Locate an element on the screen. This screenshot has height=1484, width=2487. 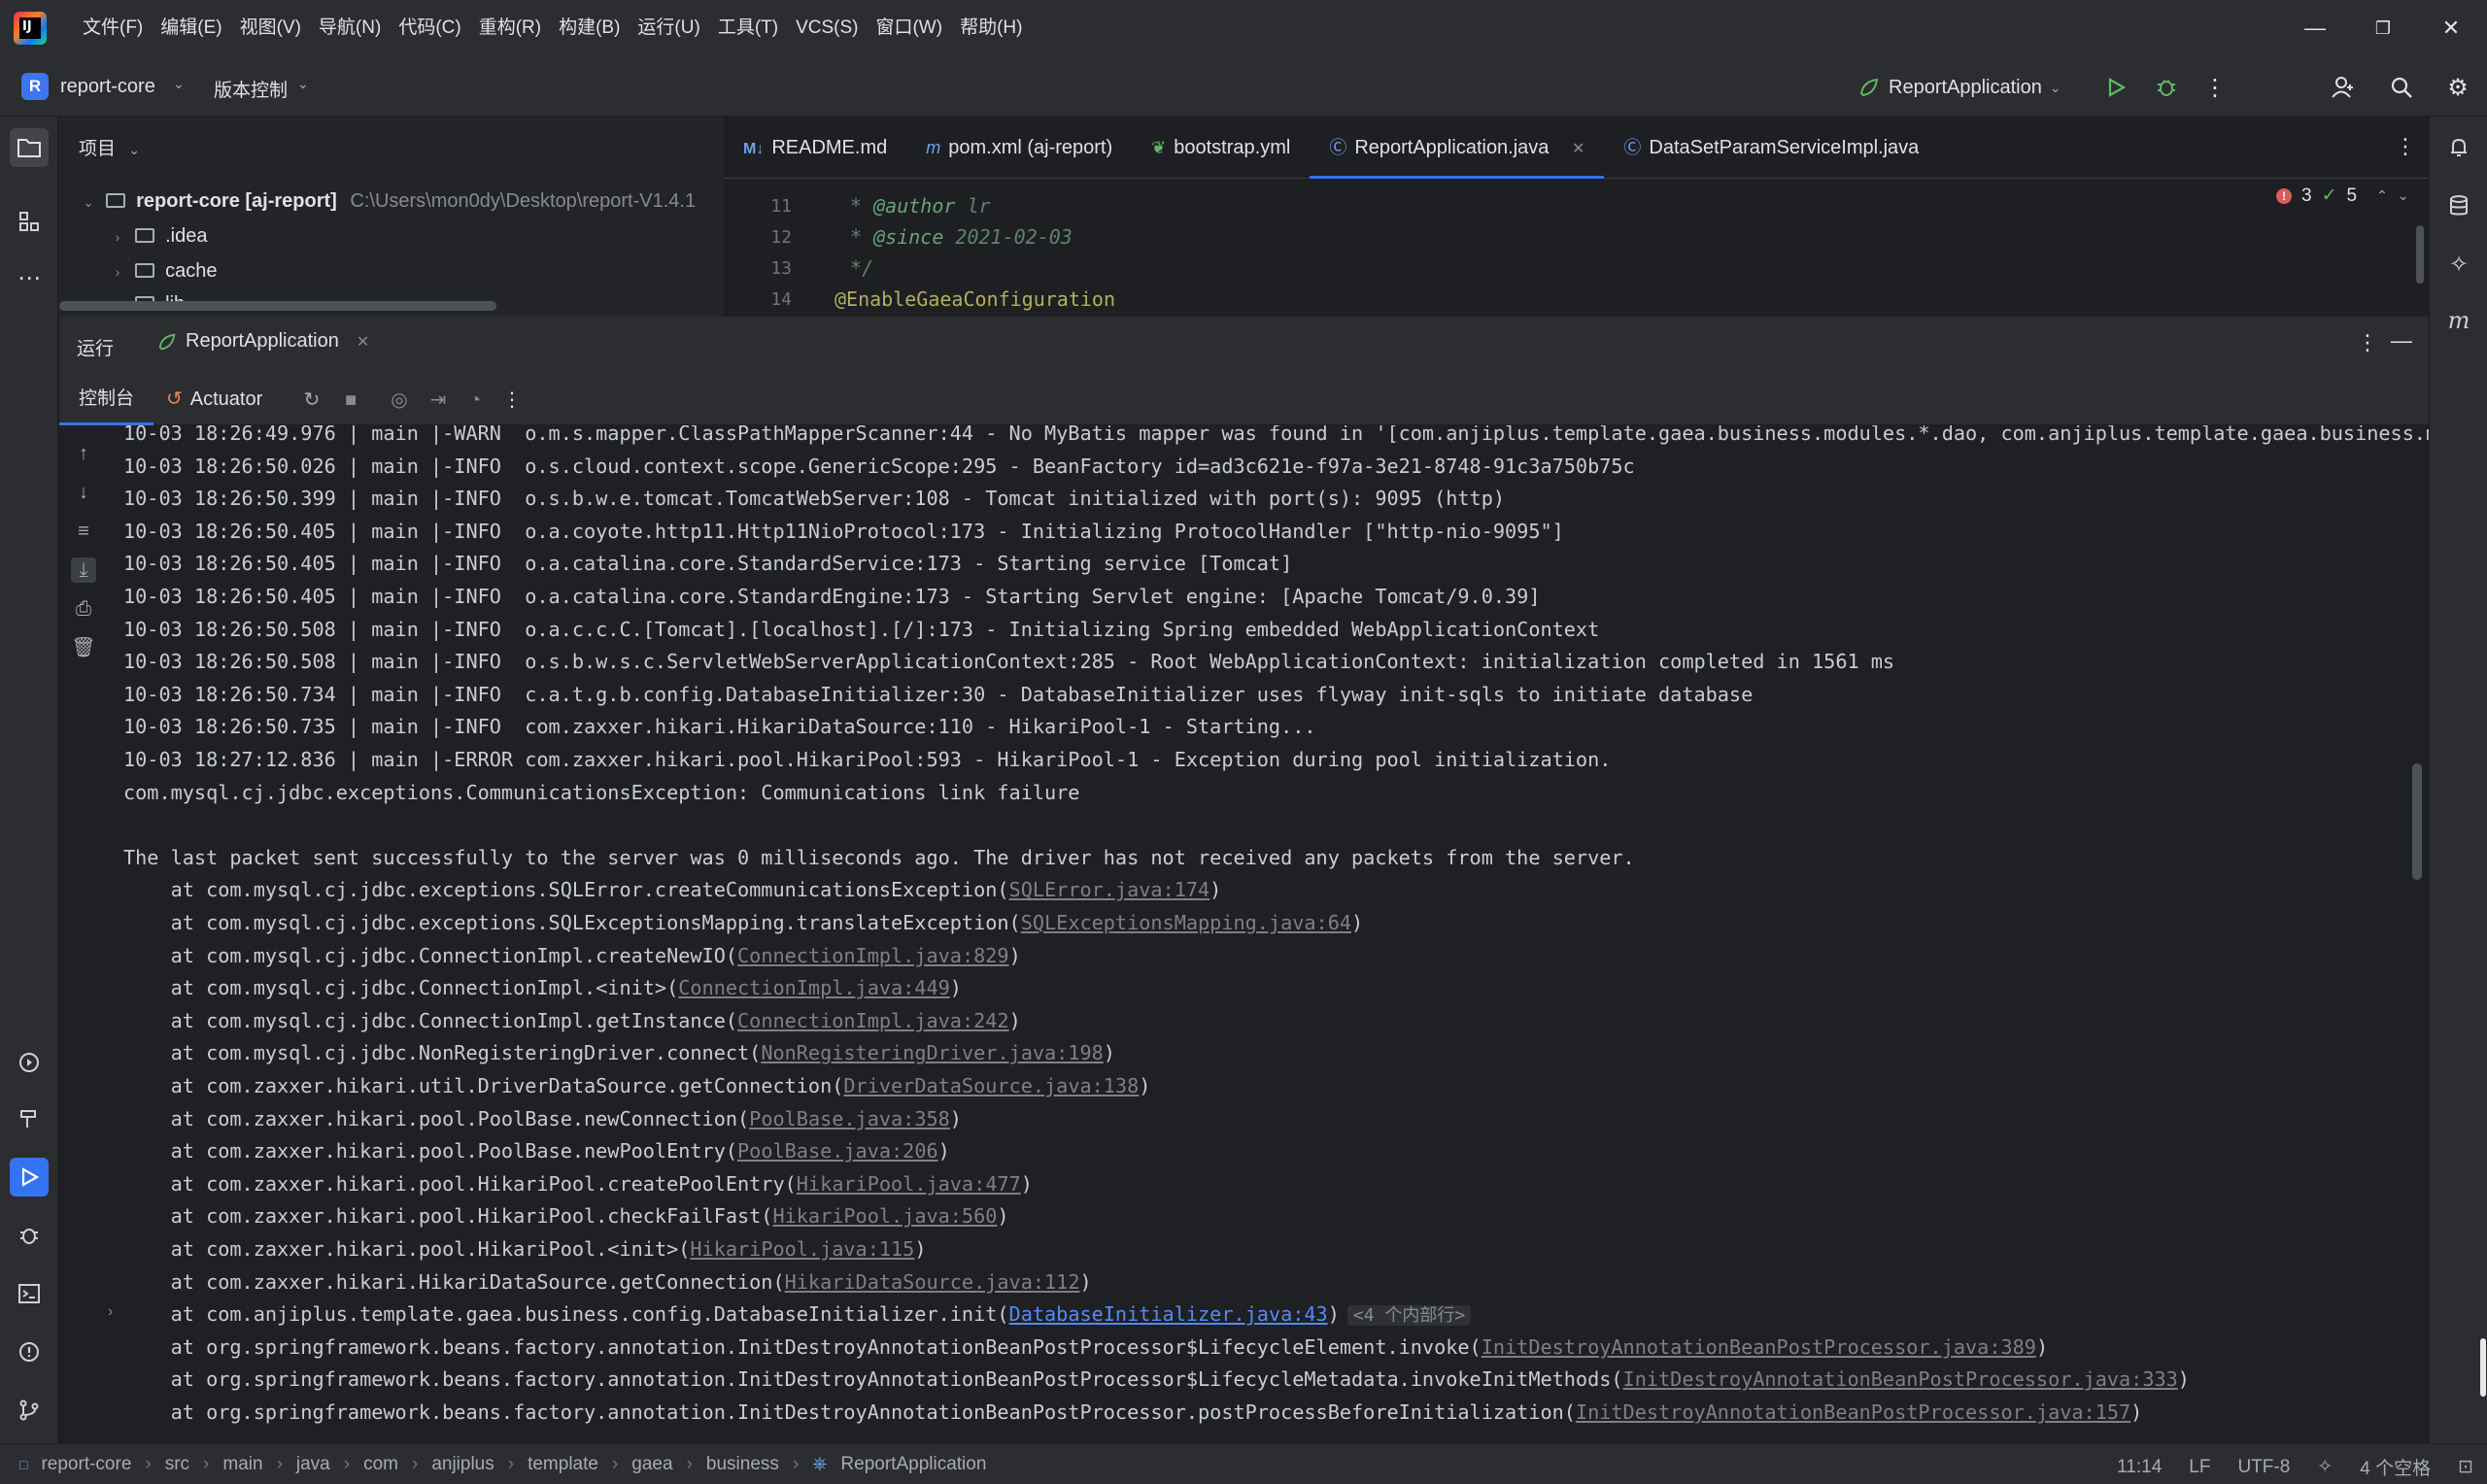
snapshot-icon: ◎ is located at coordinates (399, 400).